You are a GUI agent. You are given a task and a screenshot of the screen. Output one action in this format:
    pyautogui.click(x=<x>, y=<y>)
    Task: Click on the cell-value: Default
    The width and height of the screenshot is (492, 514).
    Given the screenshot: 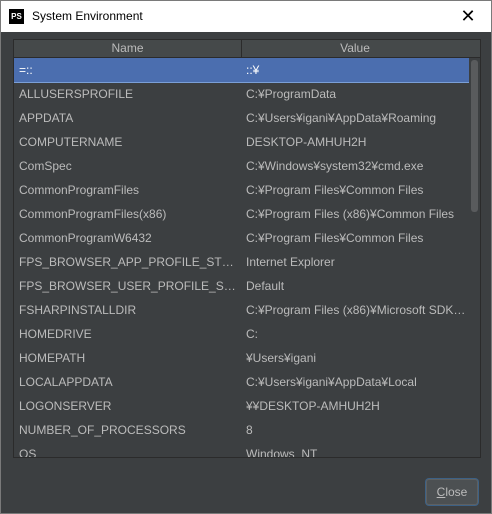 What is the action you would take?
    pyautogui.click(x=265, y=286)
    